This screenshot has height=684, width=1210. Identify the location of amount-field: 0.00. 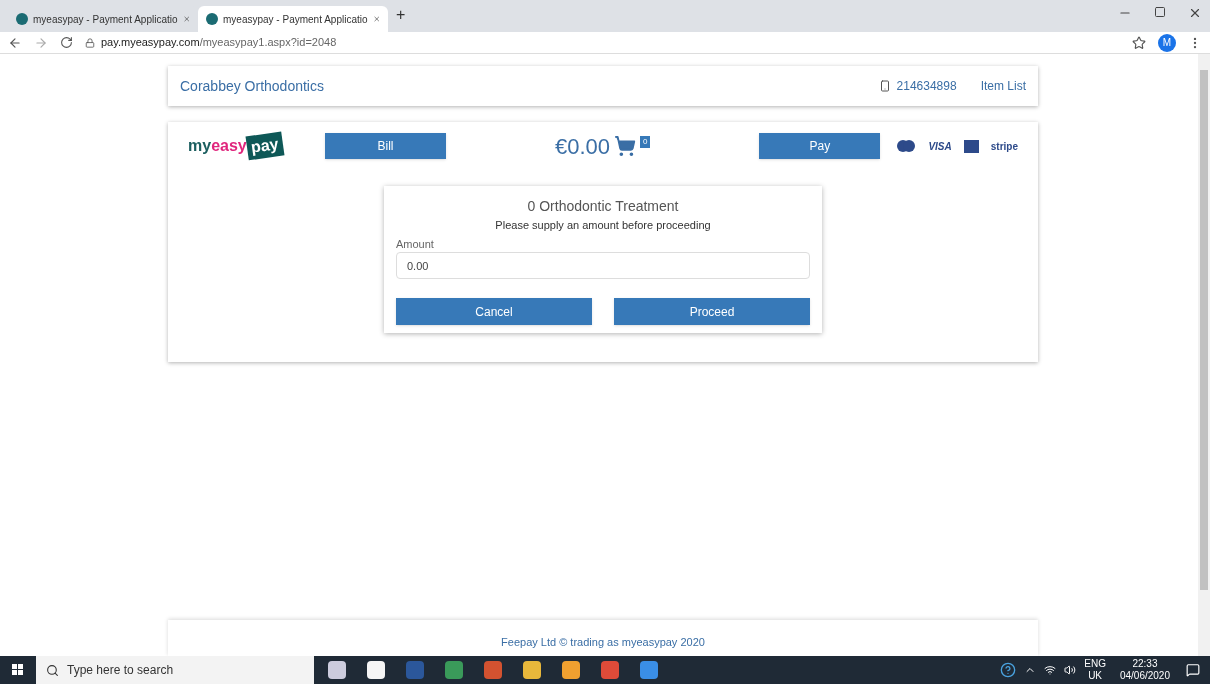
(603, 265).